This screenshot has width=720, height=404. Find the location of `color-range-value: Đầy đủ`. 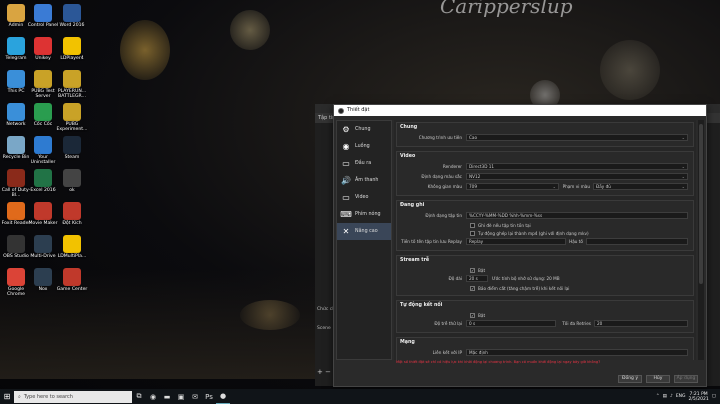

color-range-value: Đầy đủ is located at coordinates (603, 186).